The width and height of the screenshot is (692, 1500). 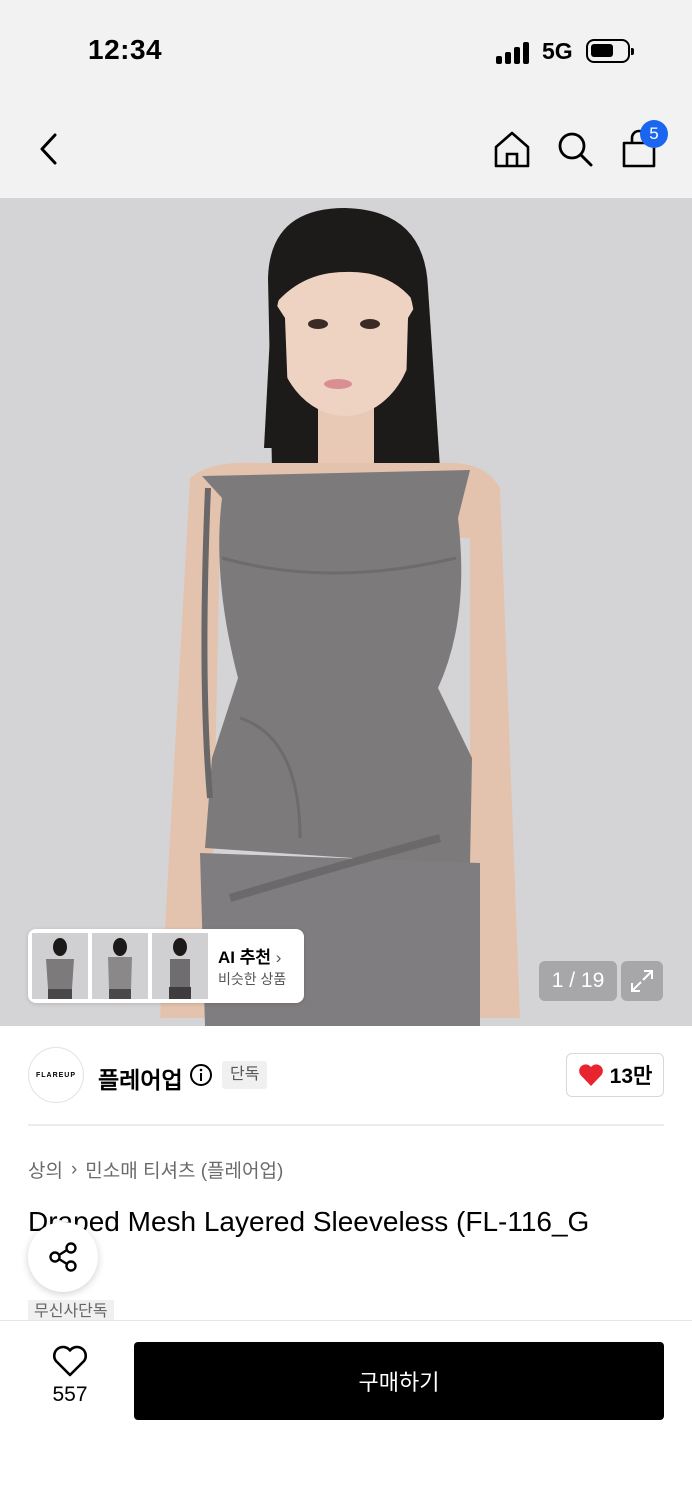 What do you see at coordinates (654, 134) in the screenshot?
I see `cart-count-badge: 5` at bounding box center [654, 134].